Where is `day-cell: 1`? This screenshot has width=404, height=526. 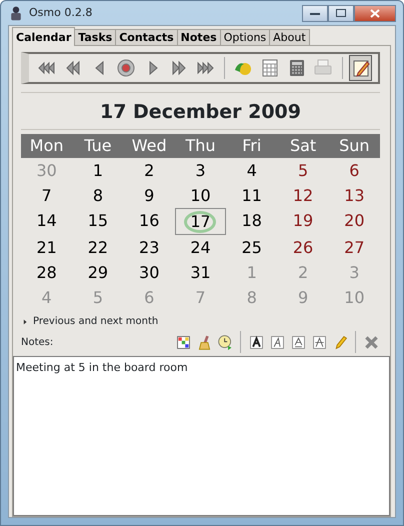 day-cell: 1 is located at coordinates (98, 170).